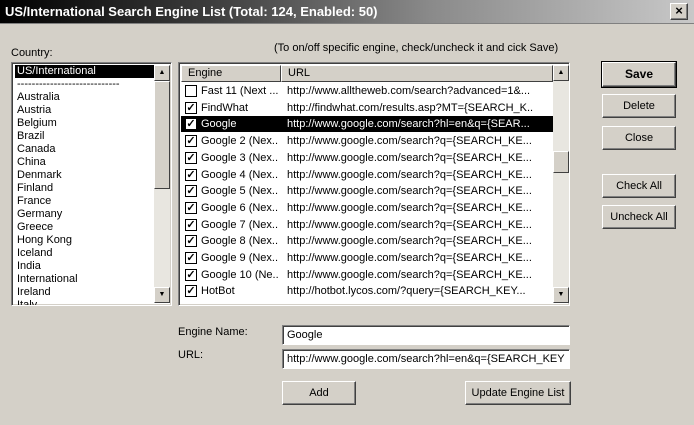 This screenshot has height=425, width=694. Describe the element at coordinates (85, 302) in the screenshot. I see `country-item: Italy` at that location.